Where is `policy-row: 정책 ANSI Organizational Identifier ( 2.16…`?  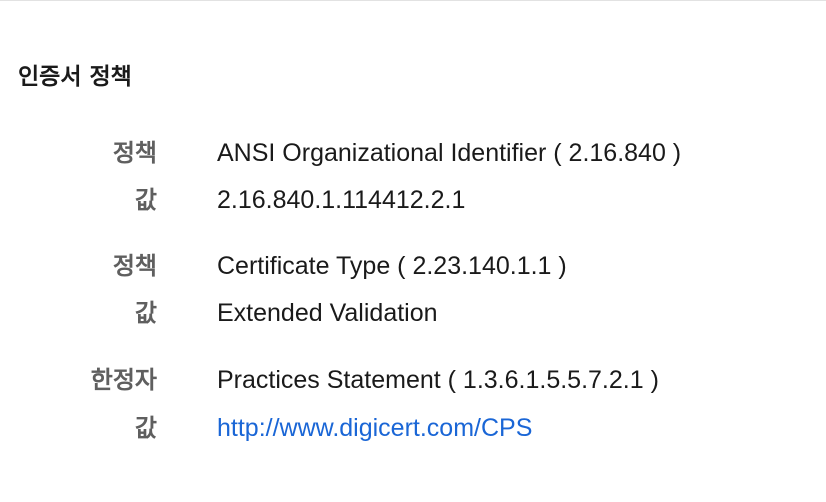 policy-row: 정책 ANSI Organizational Identifier ( 2.16… is located at coordinates (413, 153).